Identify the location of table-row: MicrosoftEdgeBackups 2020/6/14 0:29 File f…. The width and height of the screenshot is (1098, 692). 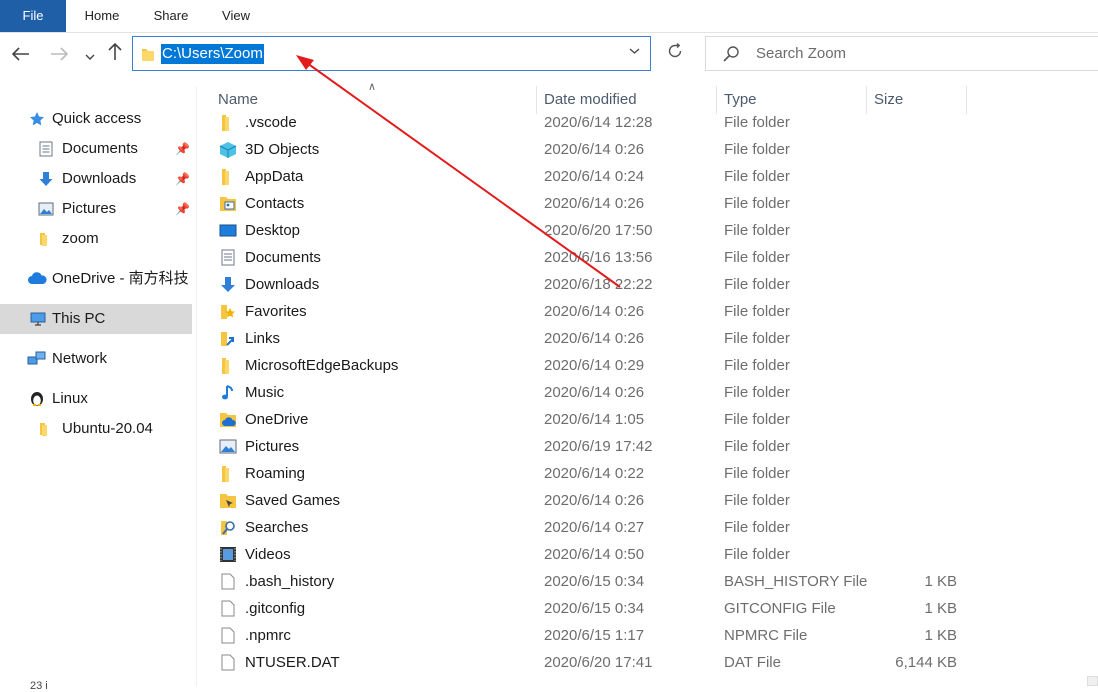
(595, 365).